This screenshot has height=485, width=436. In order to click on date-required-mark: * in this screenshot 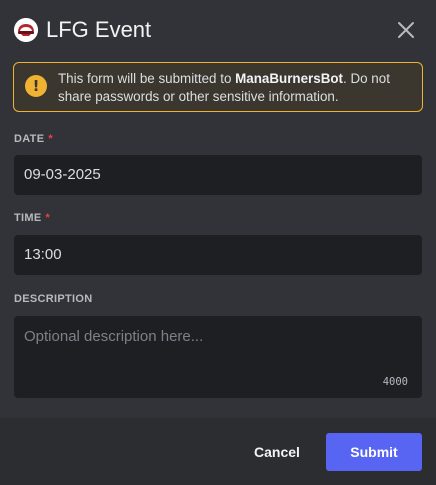, I will do `click(50, 139)`.